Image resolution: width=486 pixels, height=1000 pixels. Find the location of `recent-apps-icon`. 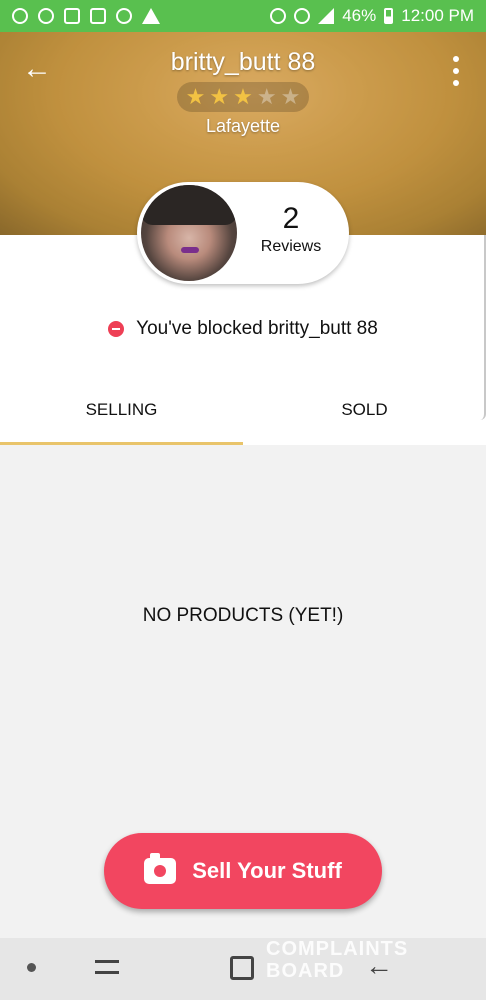

recent-apps-icon is located at coordinates (107, 967).